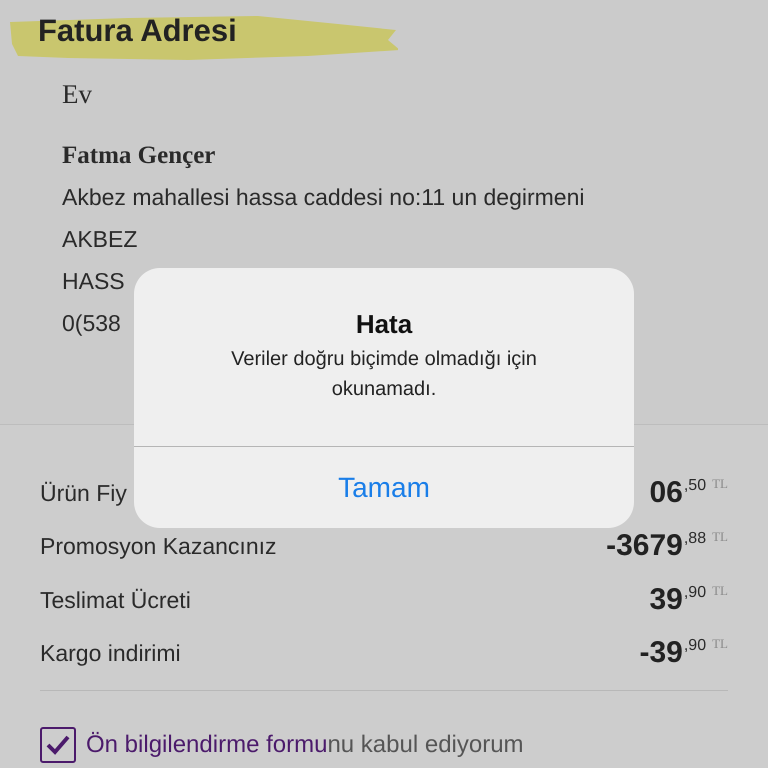 The height and width of the screenshot is (768, 768). Describe the element at coordinates (77, 94) in the screenshot. I see `address-label: Ev` at that location.